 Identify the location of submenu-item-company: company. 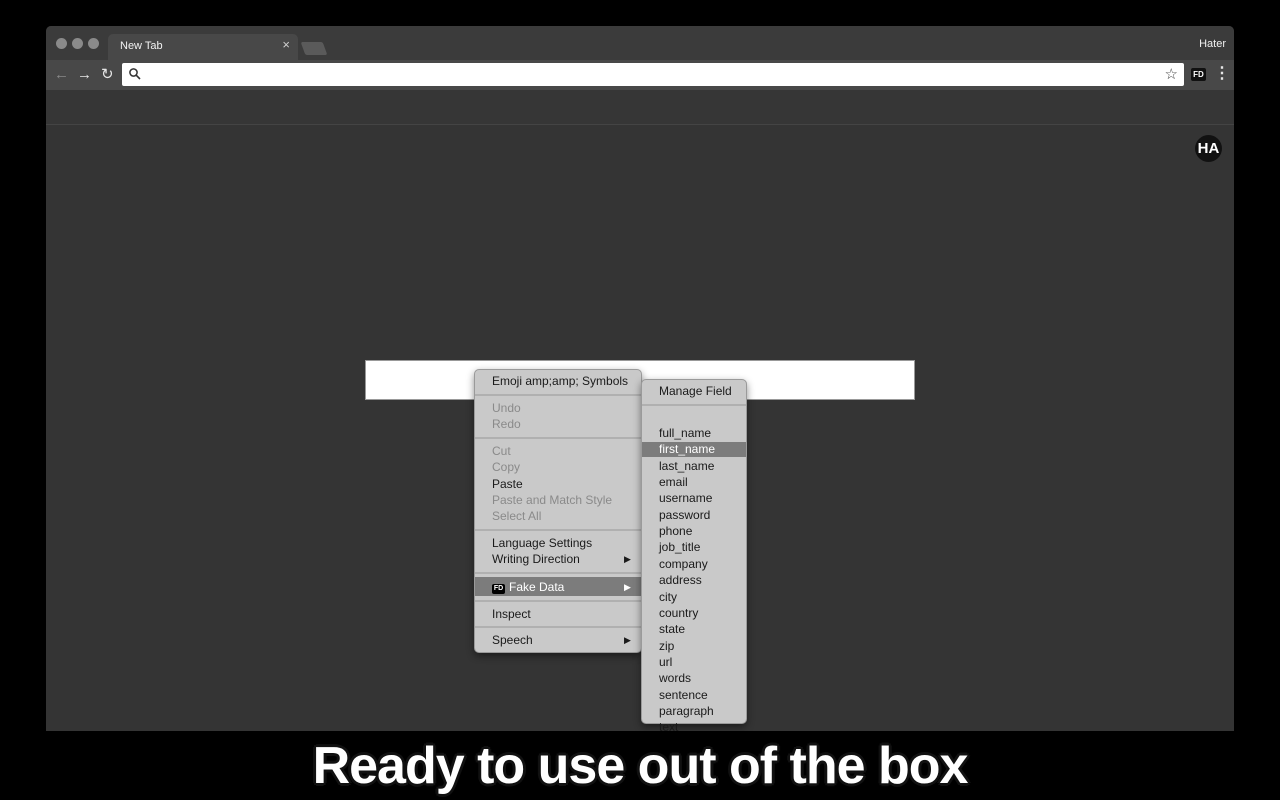
(683, 564).